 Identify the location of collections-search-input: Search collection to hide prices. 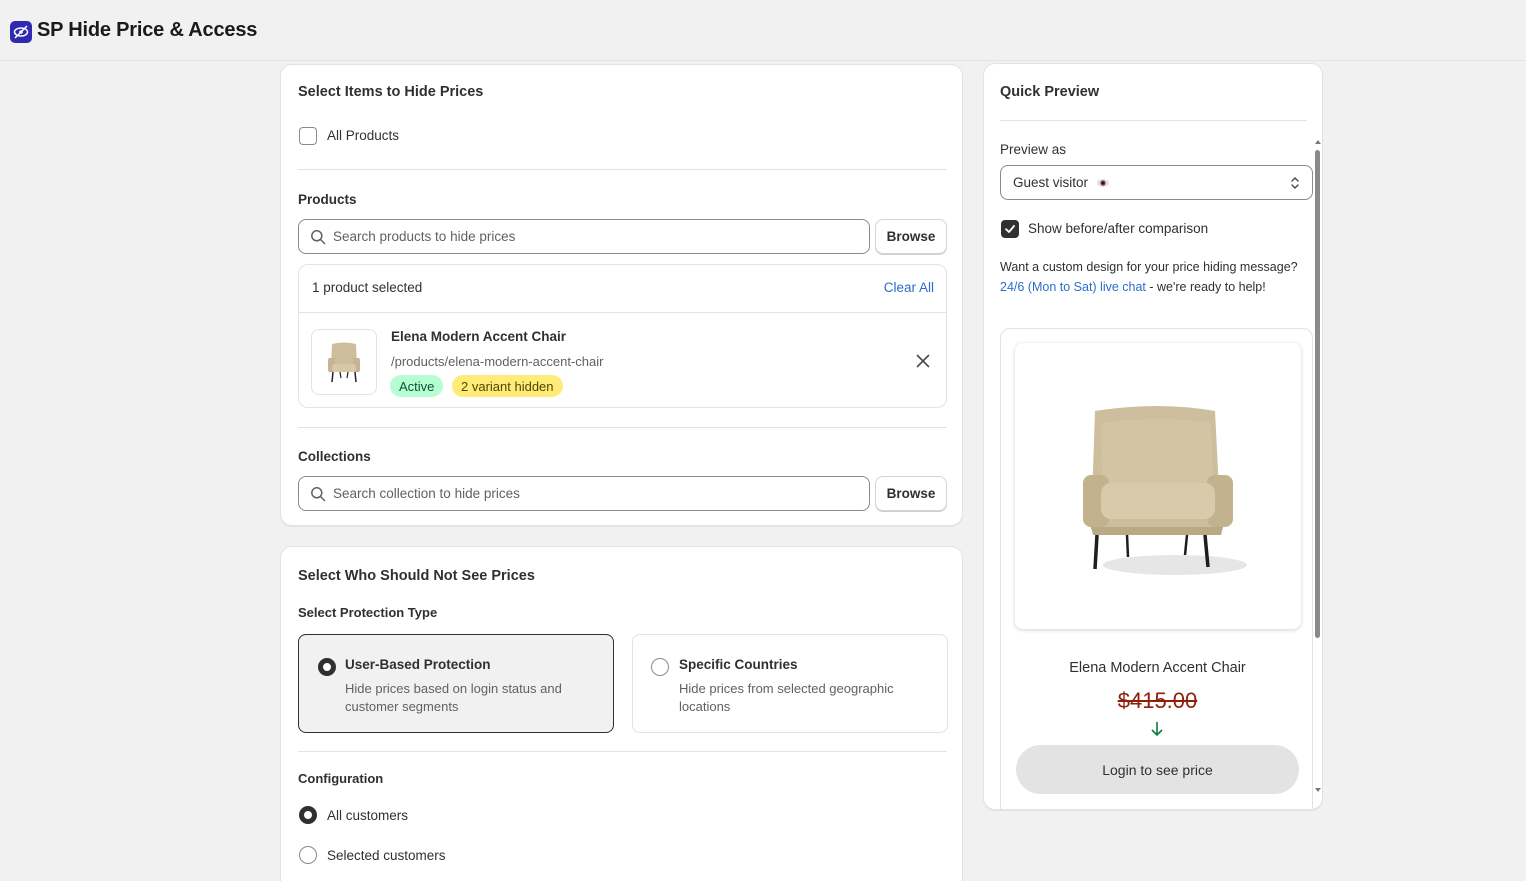
(584, 493).